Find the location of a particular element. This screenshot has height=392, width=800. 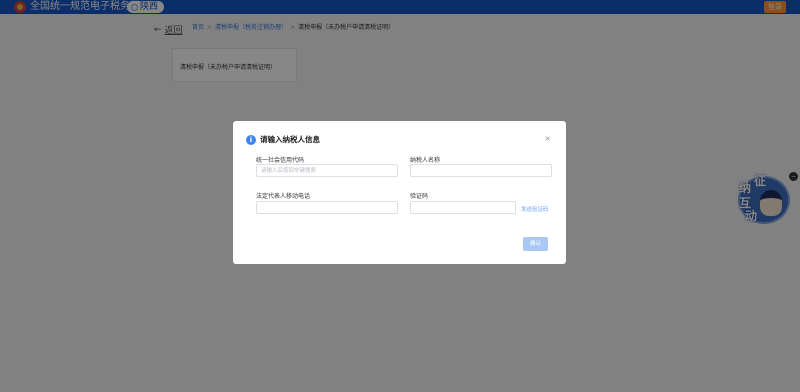

legal-phone-label: 法定代表人移动电话 is located at coordinates (283, 196).